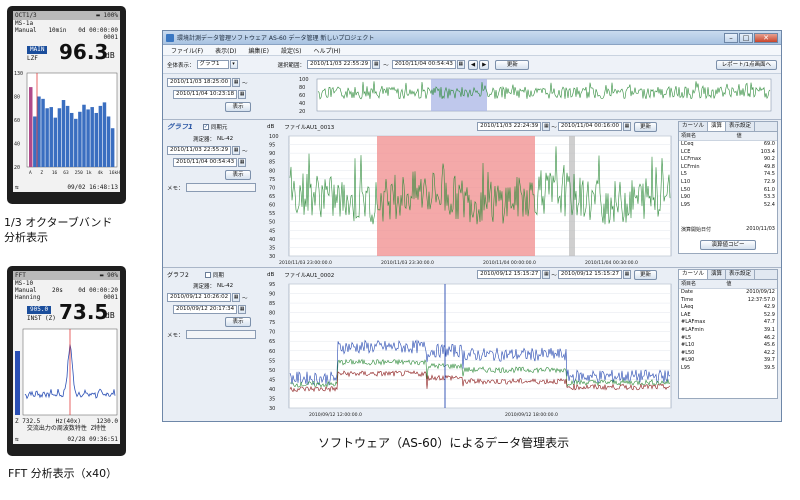  Describe the element at coordinates (728, 145) in the screenshot. I see `table-row: LCeq 69.0` at that location.